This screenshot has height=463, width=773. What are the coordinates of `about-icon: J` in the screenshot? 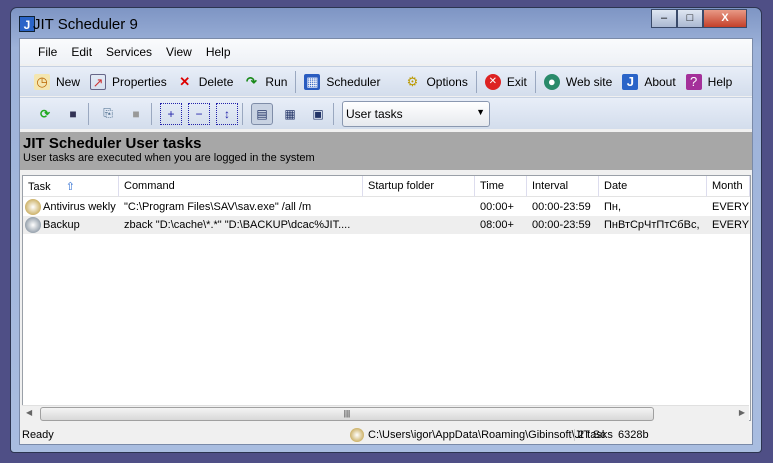 It's located at (630, 81).